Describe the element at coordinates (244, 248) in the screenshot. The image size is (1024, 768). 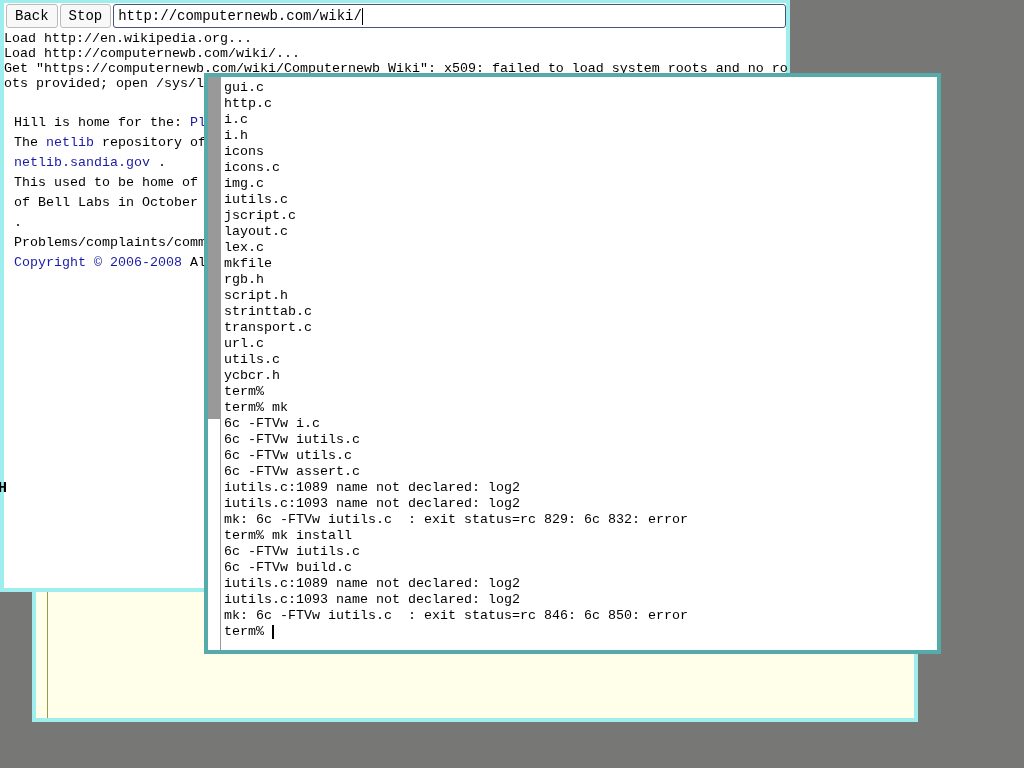
I see `terminal-line: lex.c` at that location.